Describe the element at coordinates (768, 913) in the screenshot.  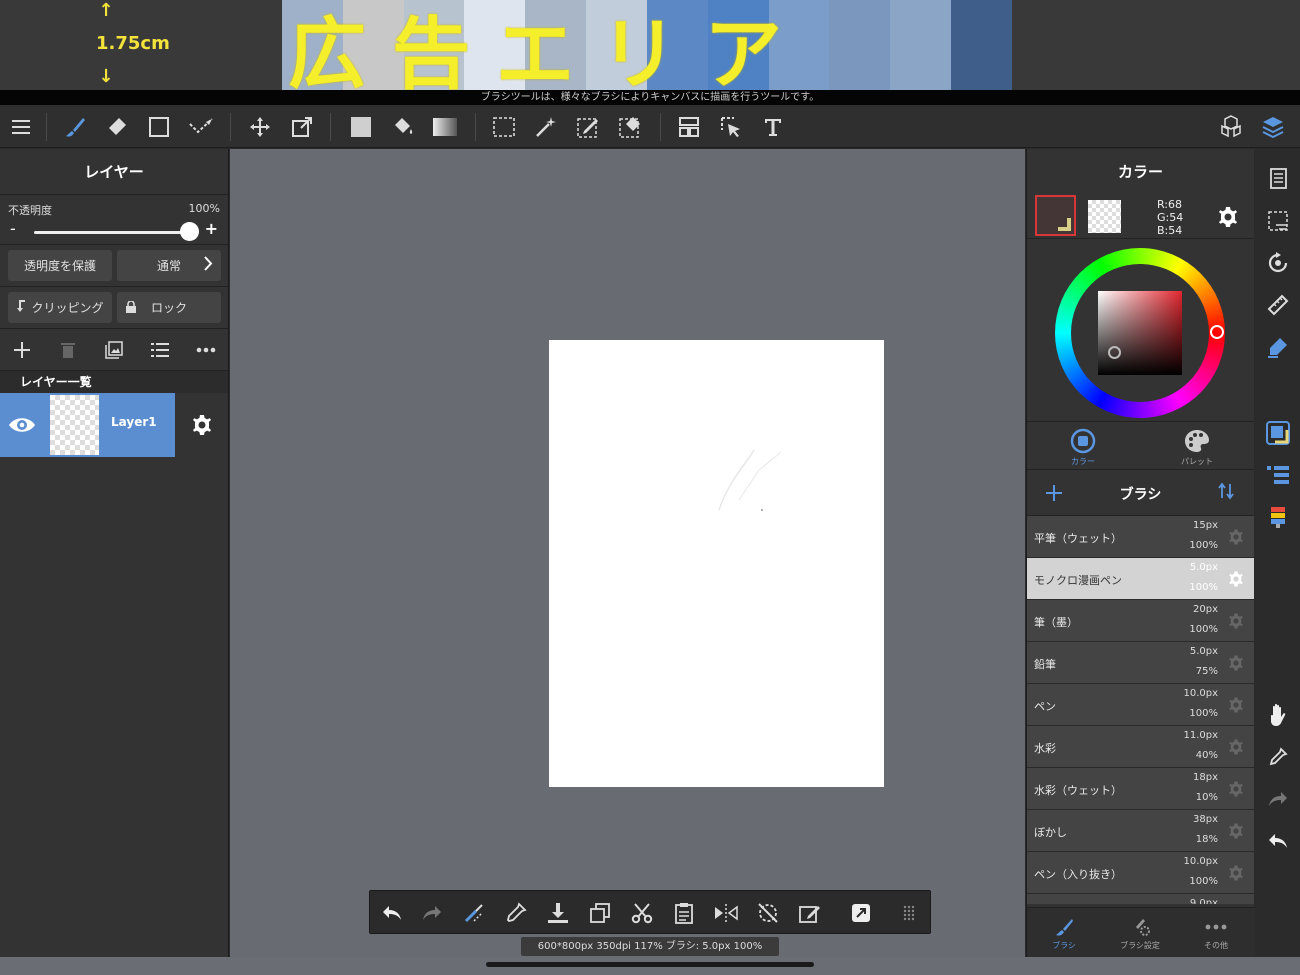
I see `rotate-reset-icon` at that location.